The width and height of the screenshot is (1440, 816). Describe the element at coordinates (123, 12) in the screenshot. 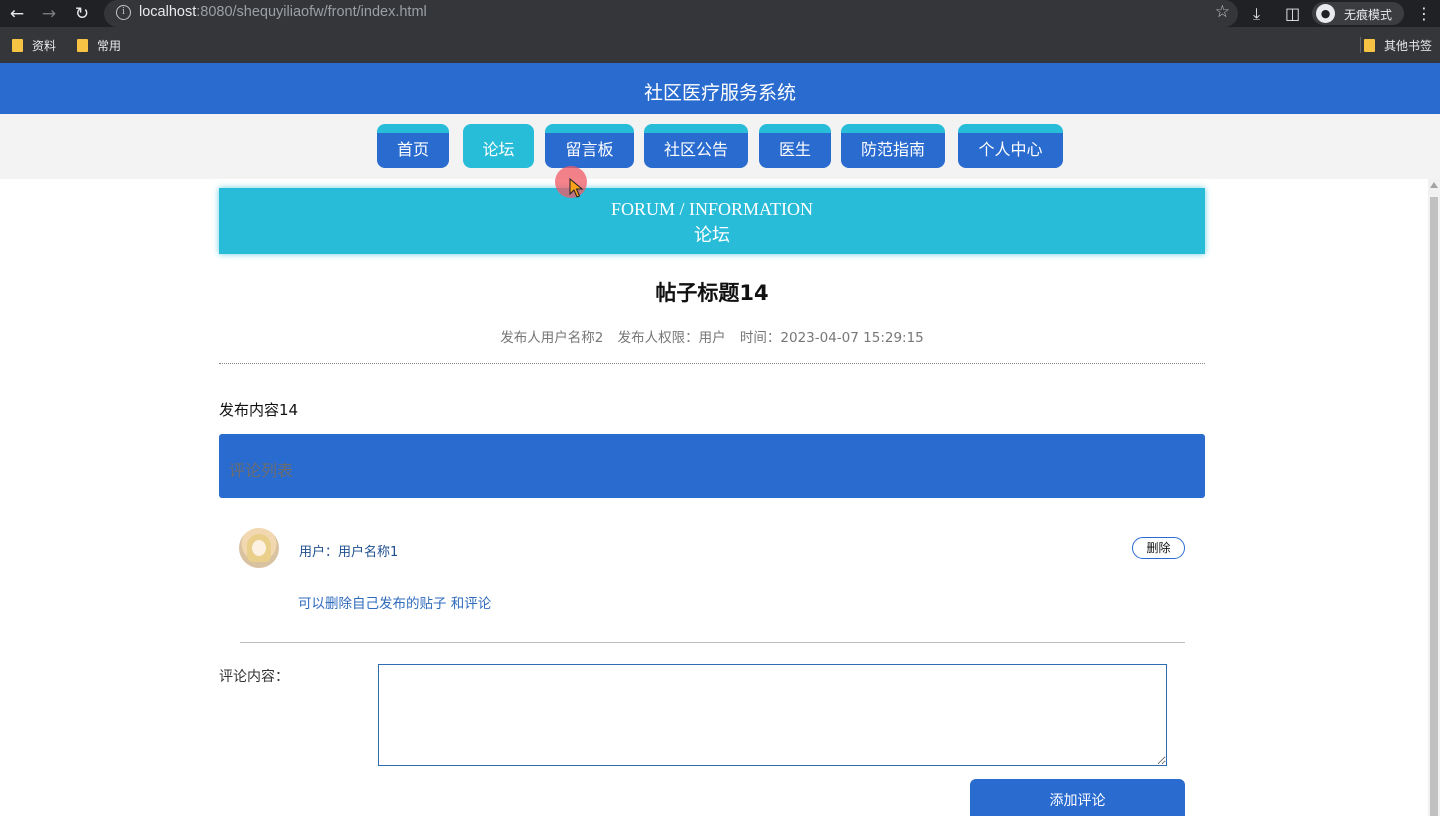

I see `site-info-icon: i` at that location.